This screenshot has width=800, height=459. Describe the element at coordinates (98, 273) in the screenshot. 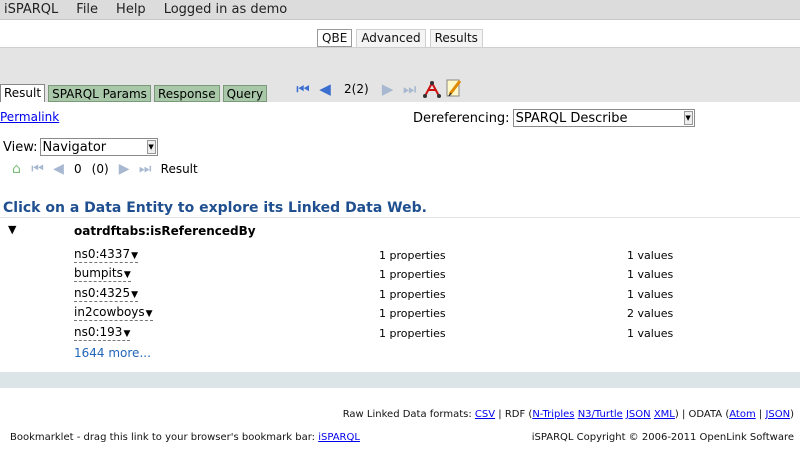

I see `entity-name: bumpits` at that location.